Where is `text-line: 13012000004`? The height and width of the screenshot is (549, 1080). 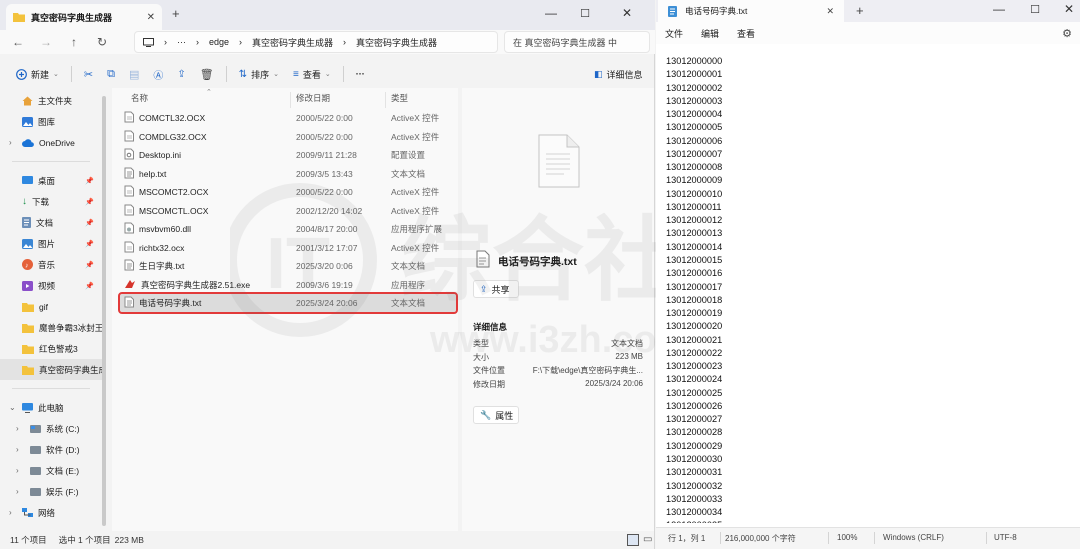 text-line: 13012000004 is located at coordinates (694, 114).